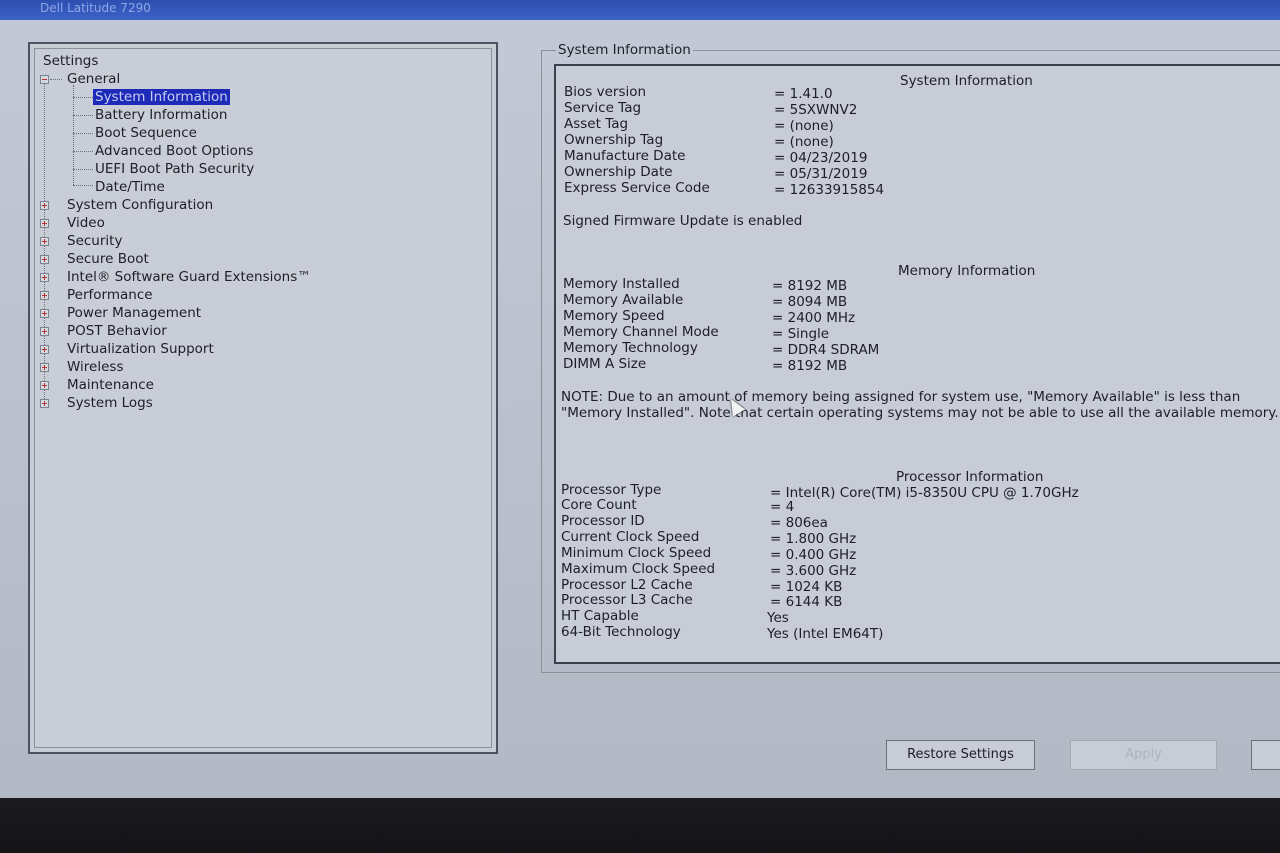  What do you see at coordinates (623, 300) in the screenshot?
I see `label-memory-available: Memory Available` at bounding box center [623, 300].